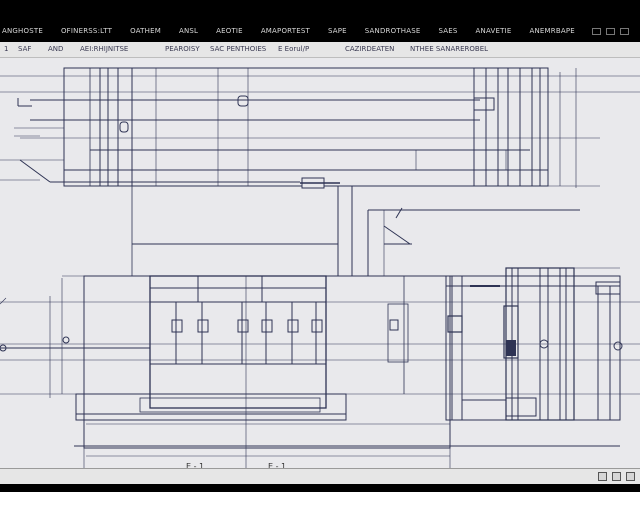  What do you see at coordinates (552, 31) in the screenshot?
I see `menu-item-11: ANEMRBAPE` at bounding box center [552, 31].